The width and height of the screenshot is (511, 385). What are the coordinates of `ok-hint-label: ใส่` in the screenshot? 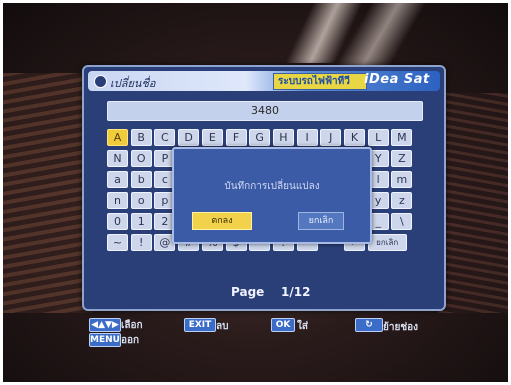 It's located at (302, 326).